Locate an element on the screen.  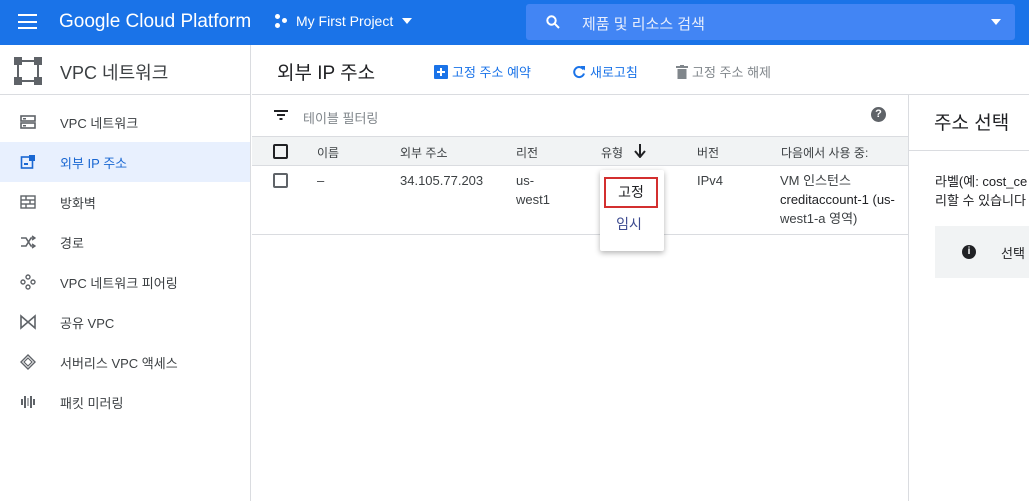
vpc-logo-icon is located at coordinates (28, 71).